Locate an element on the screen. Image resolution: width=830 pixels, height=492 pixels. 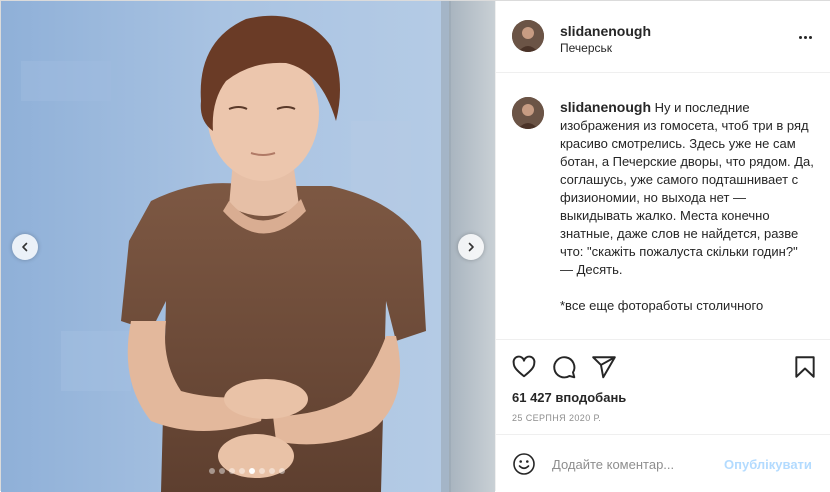
more-options-icon is located at coordinates (805, 37).